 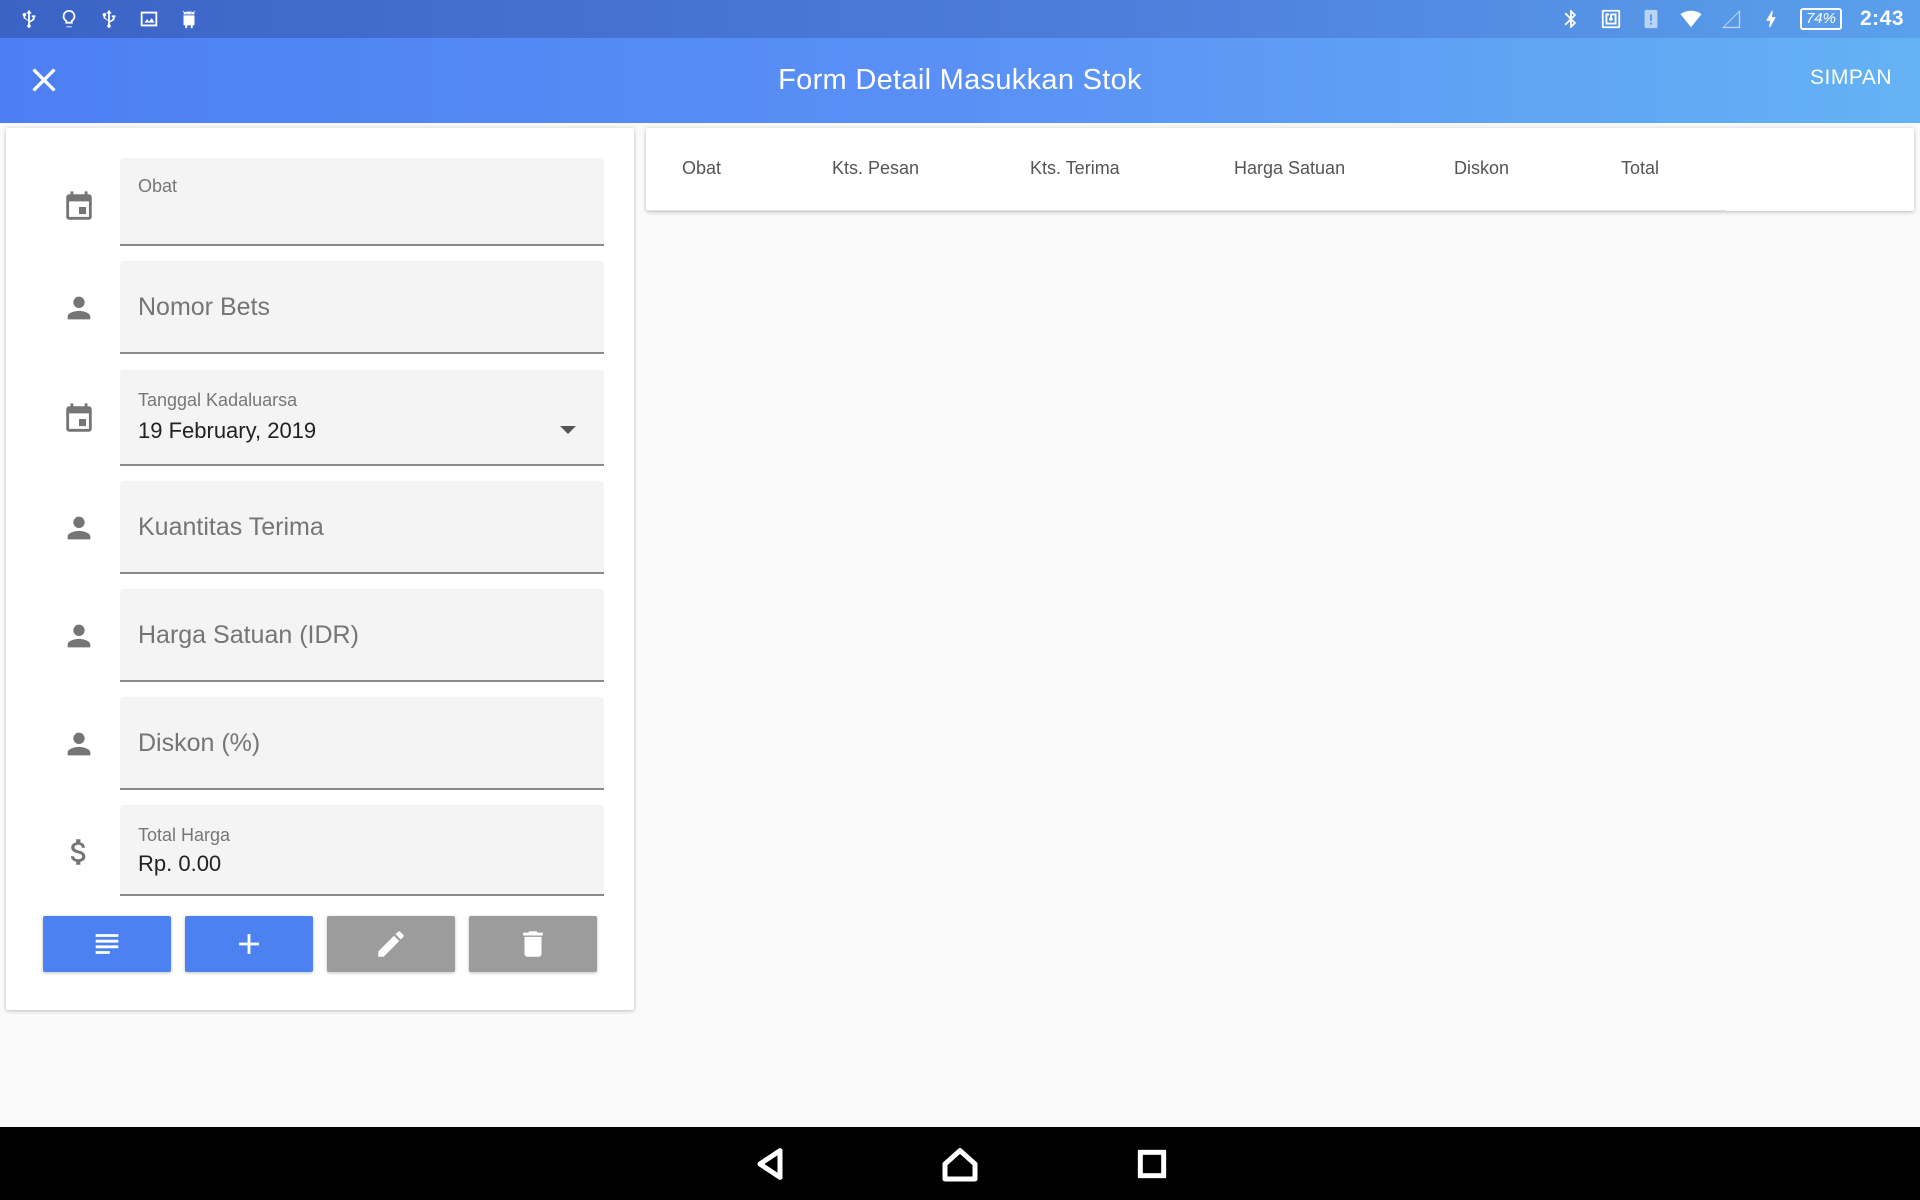 I want to click on bluetooth-icon, so click(x=1571, y=19).